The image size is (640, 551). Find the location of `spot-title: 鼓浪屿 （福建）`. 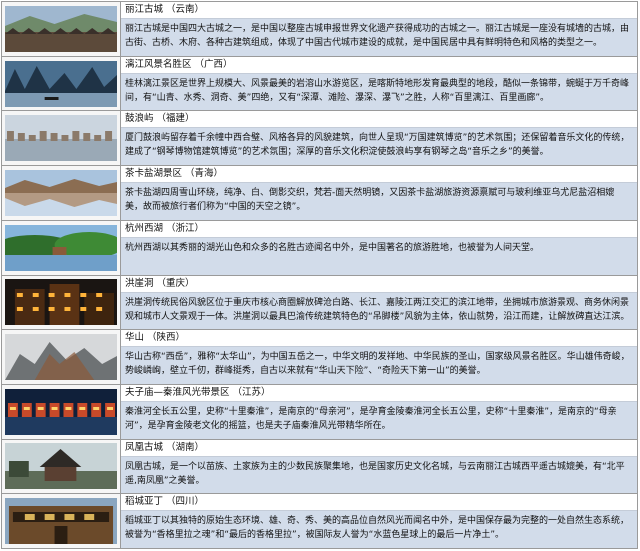

spot-title: 鼓浪屿 （福建） is located at coordinates (379, 120).